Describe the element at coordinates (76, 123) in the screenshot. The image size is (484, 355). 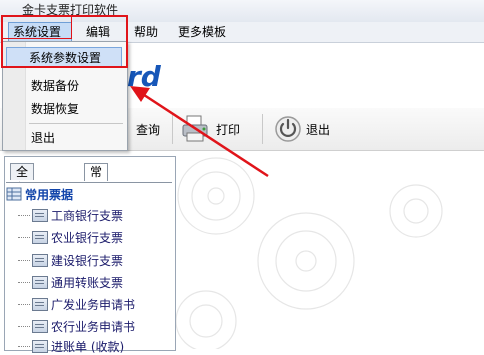
I see `menu-separator` at that location.